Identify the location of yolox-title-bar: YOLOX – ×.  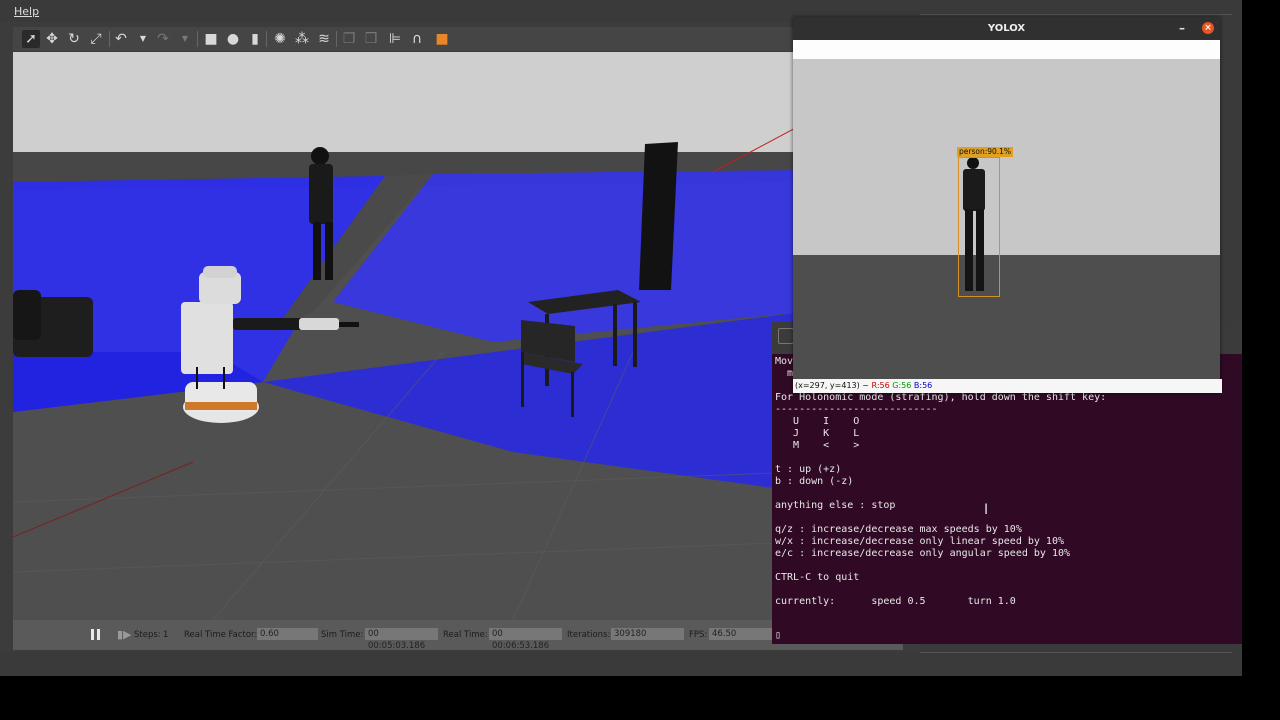
(1006, 28).